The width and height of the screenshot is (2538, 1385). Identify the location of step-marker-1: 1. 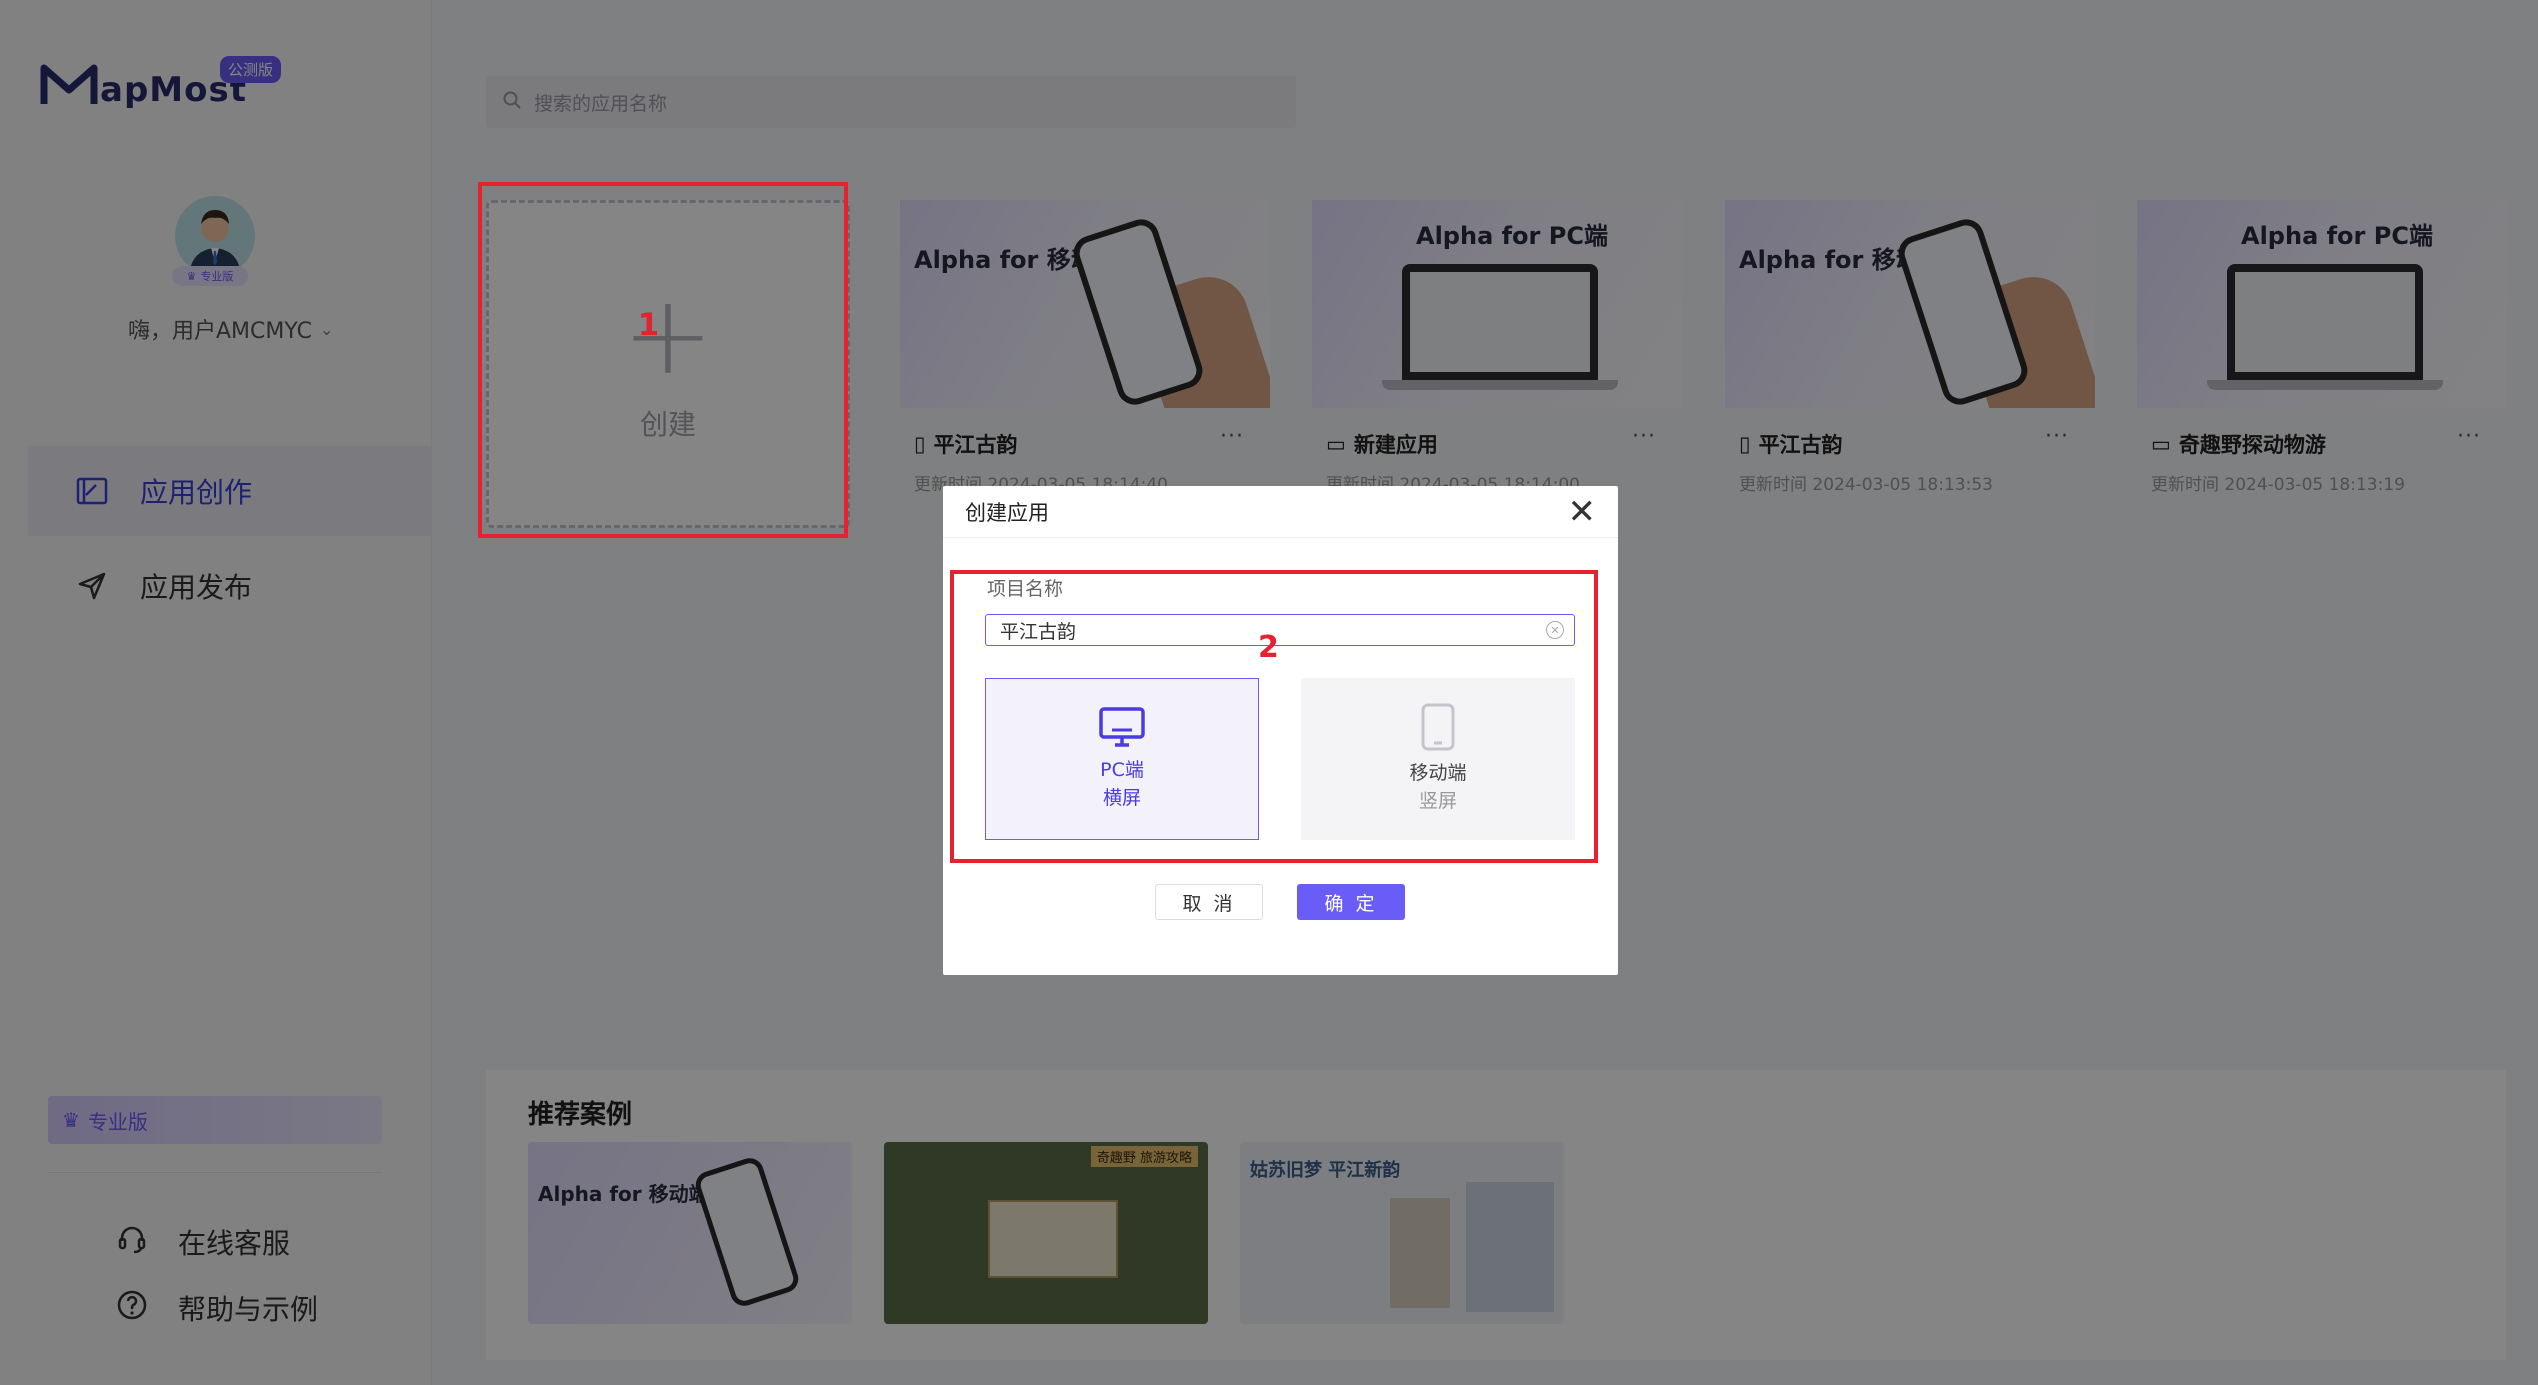
(648, 325).